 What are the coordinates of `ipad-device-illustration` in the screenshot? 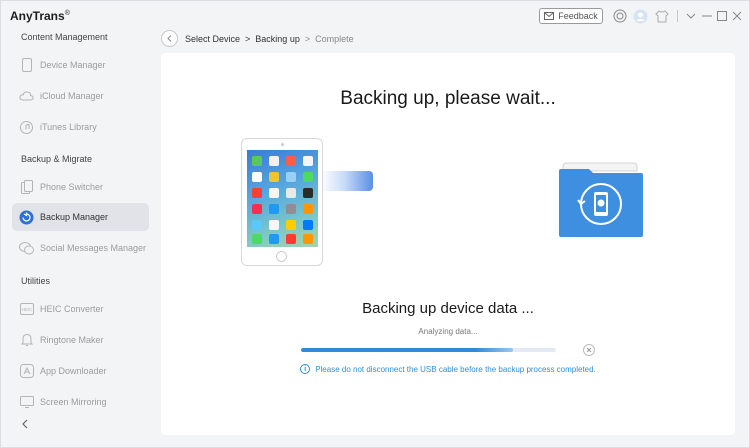 It's located at (282, 202).